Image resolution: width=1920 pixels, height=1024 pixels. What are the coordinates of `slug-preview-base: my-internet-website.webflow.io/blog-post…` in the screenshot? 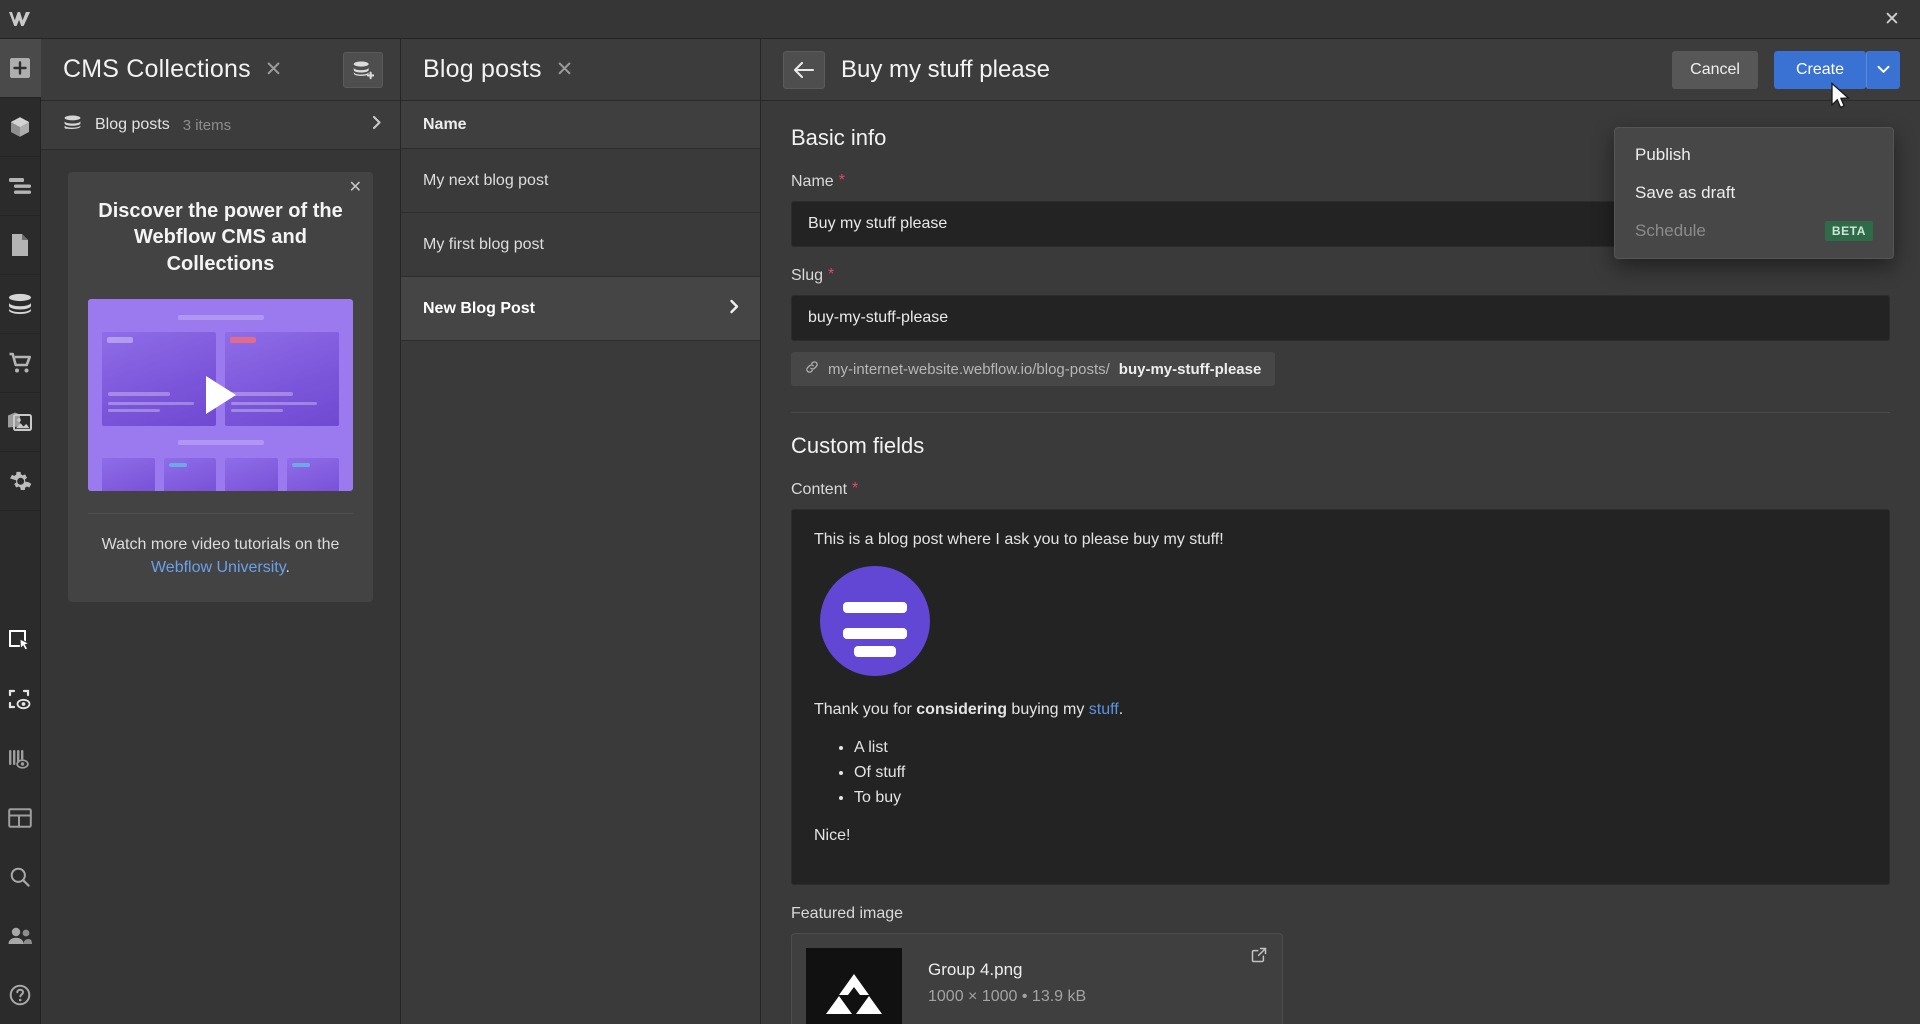 It's located at (969, 369).